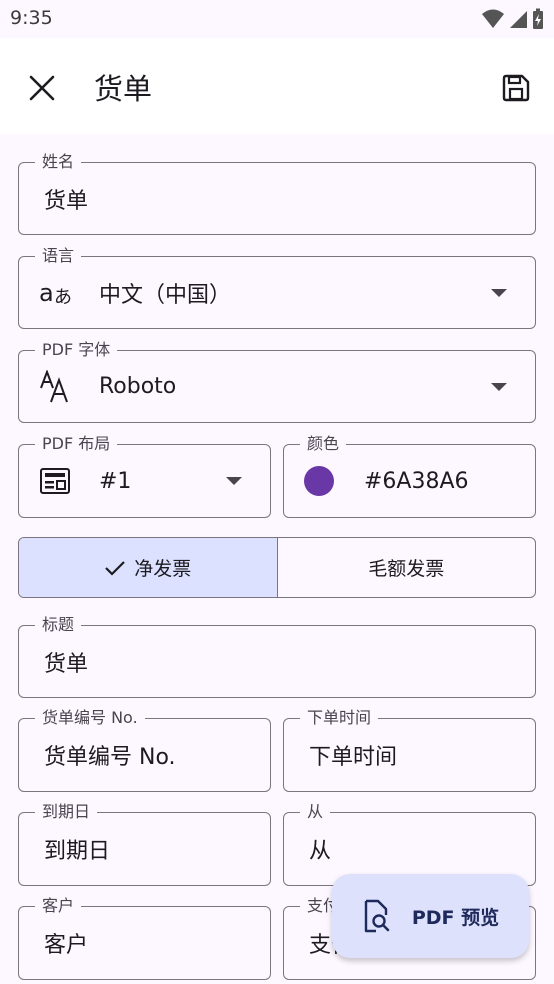 This screenshot has width=554, height=984. What do you see at coordinates (144, 476) in the screenshot?
I see `pdf-layout-select: PDF 布局 #1` at bounding box center [144, 476].